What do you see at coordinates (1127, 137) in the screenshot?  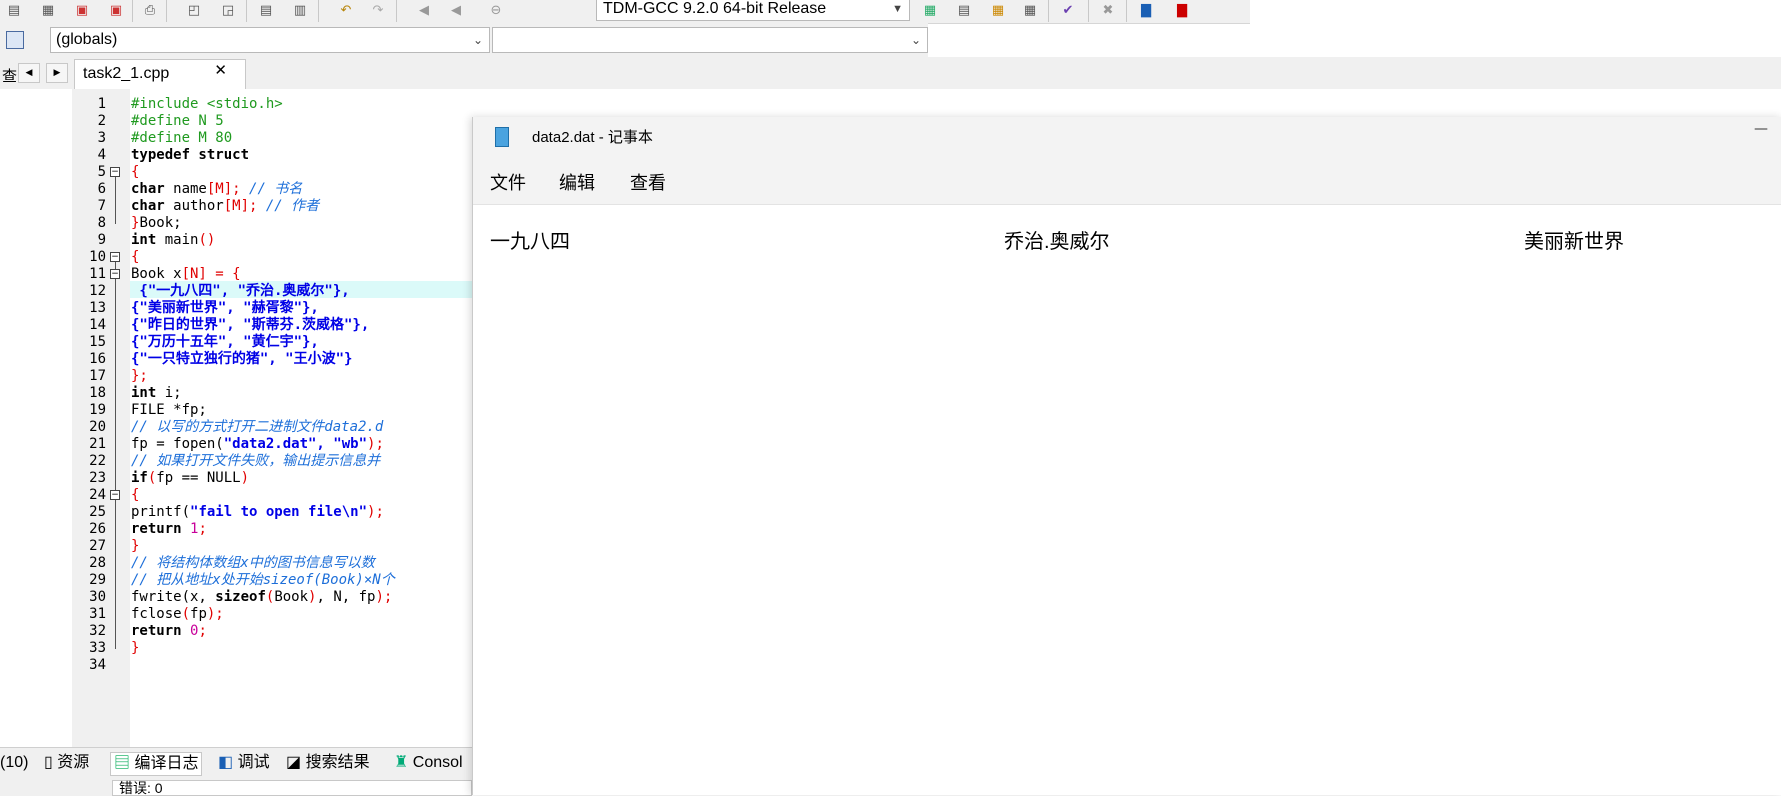 I see `notepad-titlebar: data2.dat - 记事本 —` at bounding box center [1127, 137].